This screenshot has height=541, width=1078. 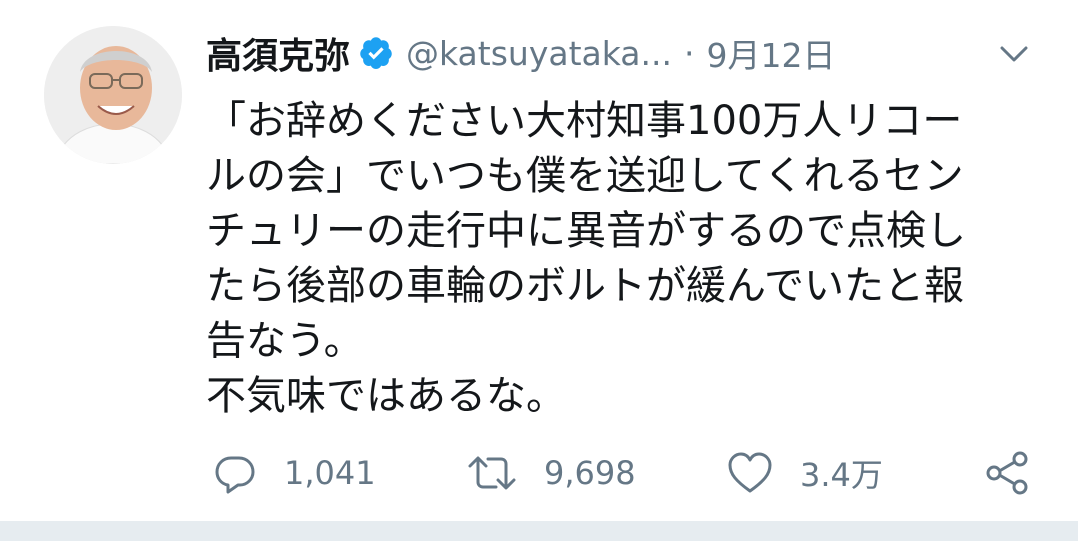 What do you see at coordinates (492, 473) in the screenshot?
I see `retweet-icon` at bounding box center [492, 473].